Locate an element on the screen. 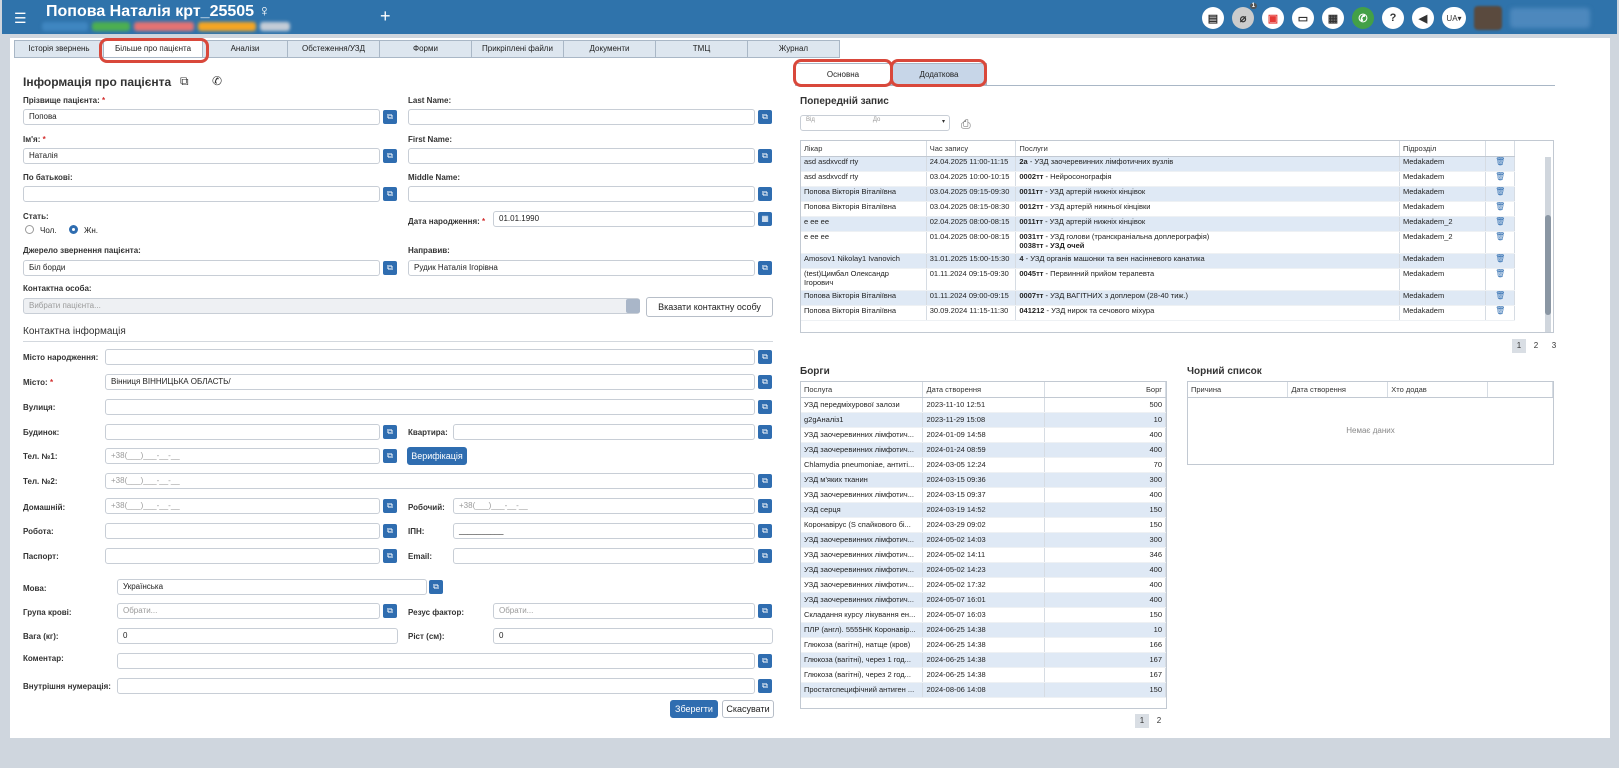 The image size is (1619, 768). tab-analyses: Аналізи is located at coordinates (245, 49).